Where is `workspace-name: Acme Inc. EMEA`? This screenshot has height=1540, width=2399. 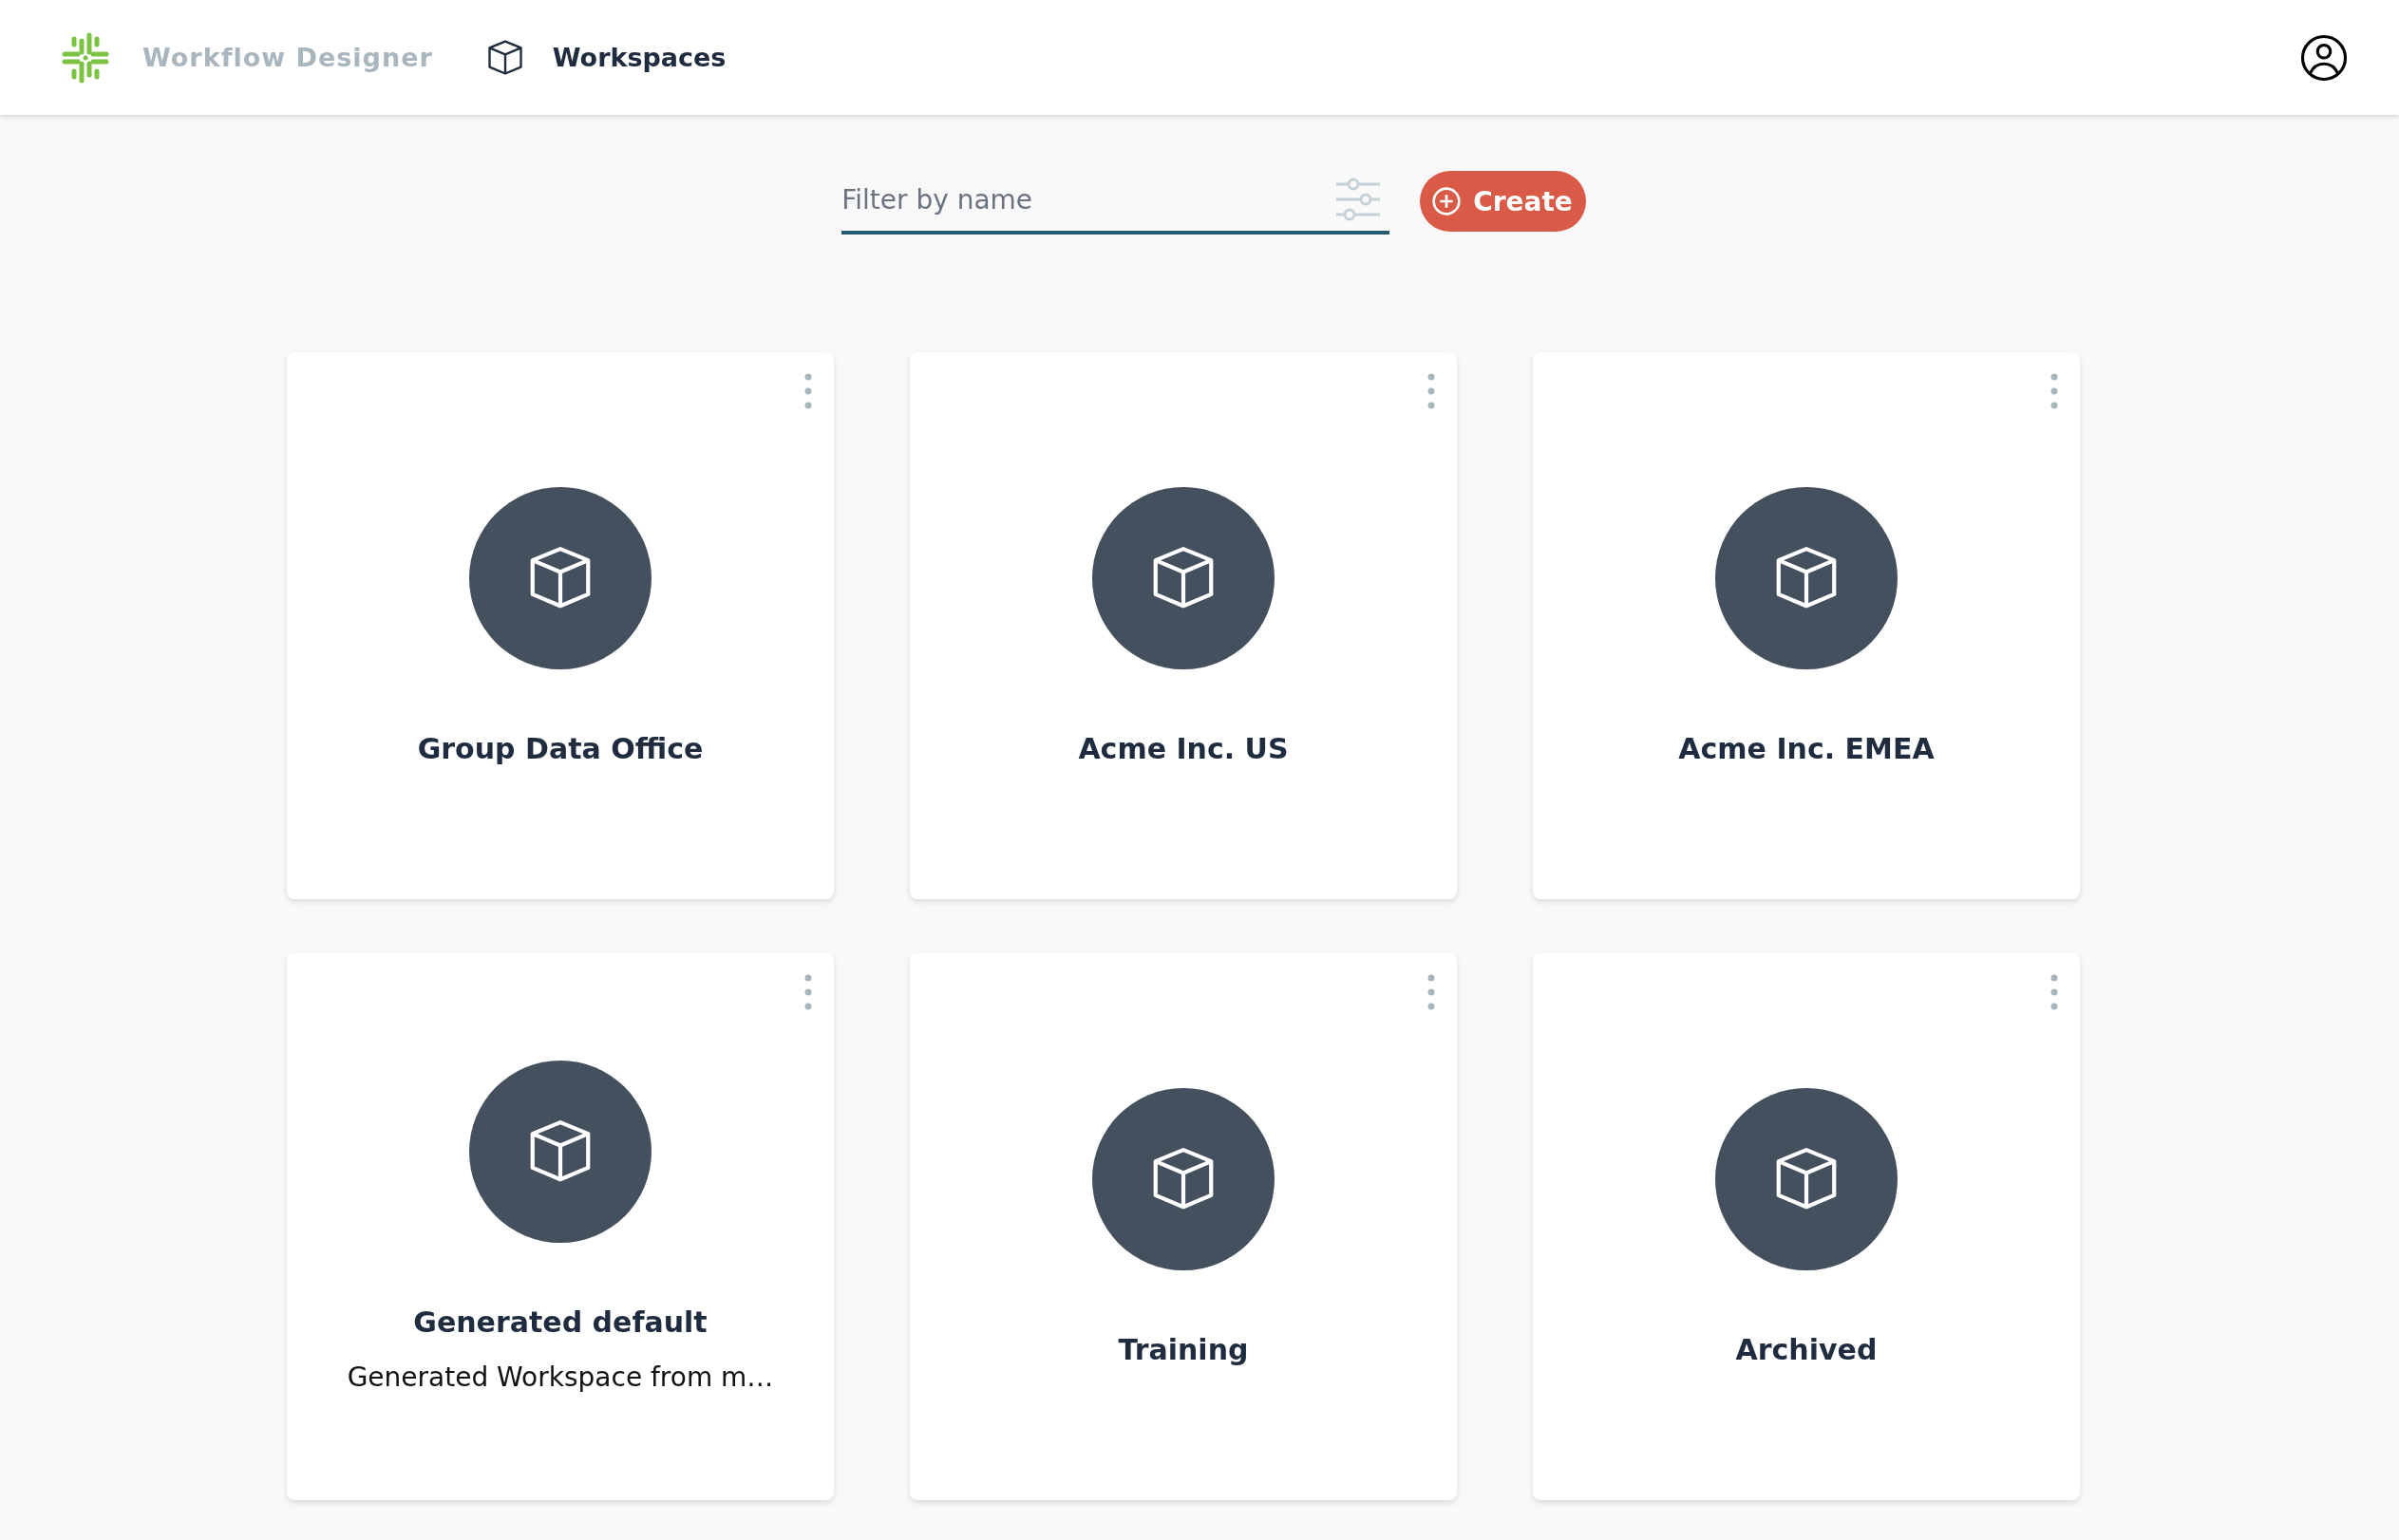 workspace-name: Acme Inc. EMEA is located at coordinates (1806, 748).